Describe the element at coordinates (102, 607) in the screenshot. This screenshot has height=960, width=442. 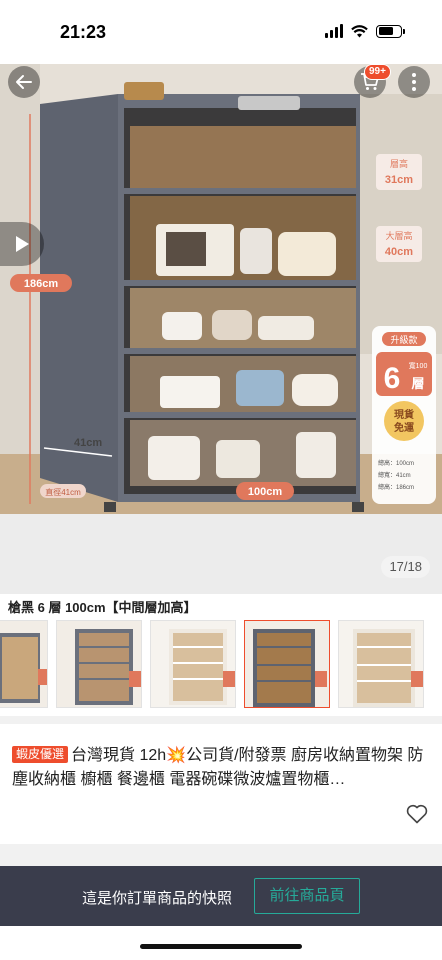
I see `selected-variation-label: 槍黑 6 層 100cm【中間層加高】` at that location.